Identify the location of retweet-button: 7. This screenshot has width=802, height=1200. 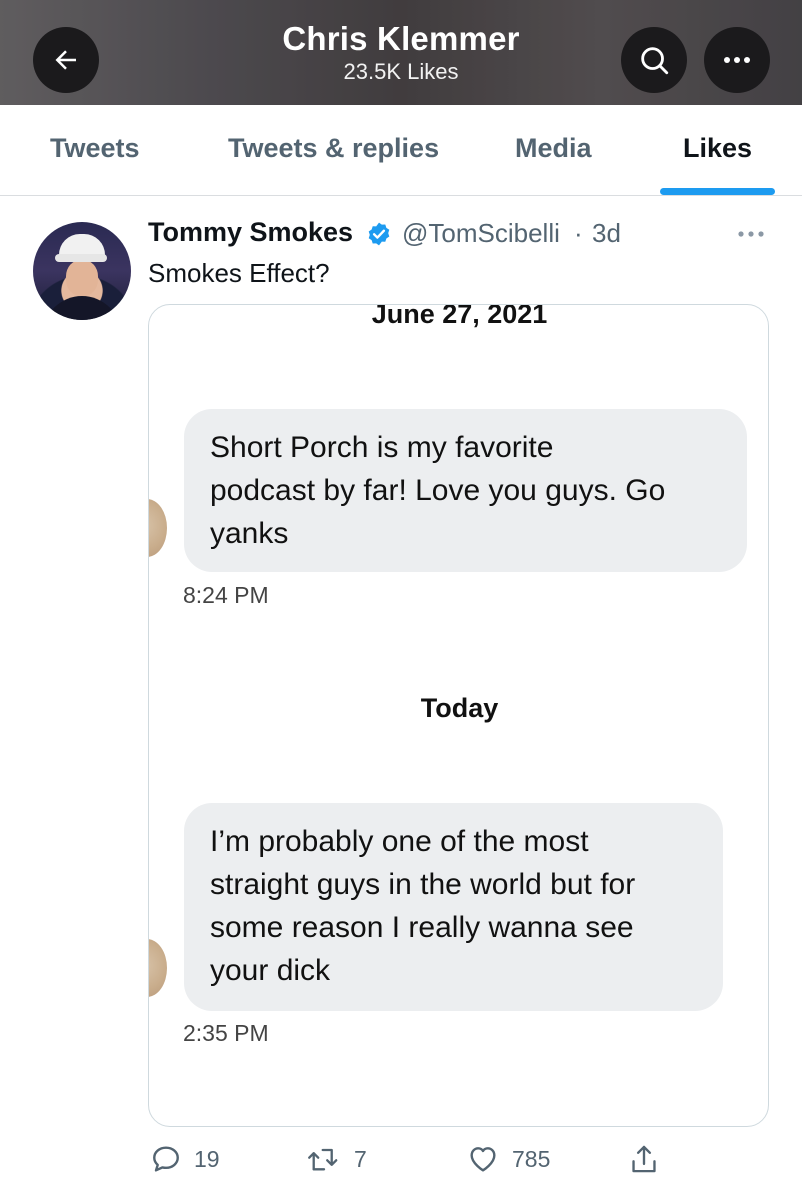
(336, 1159).